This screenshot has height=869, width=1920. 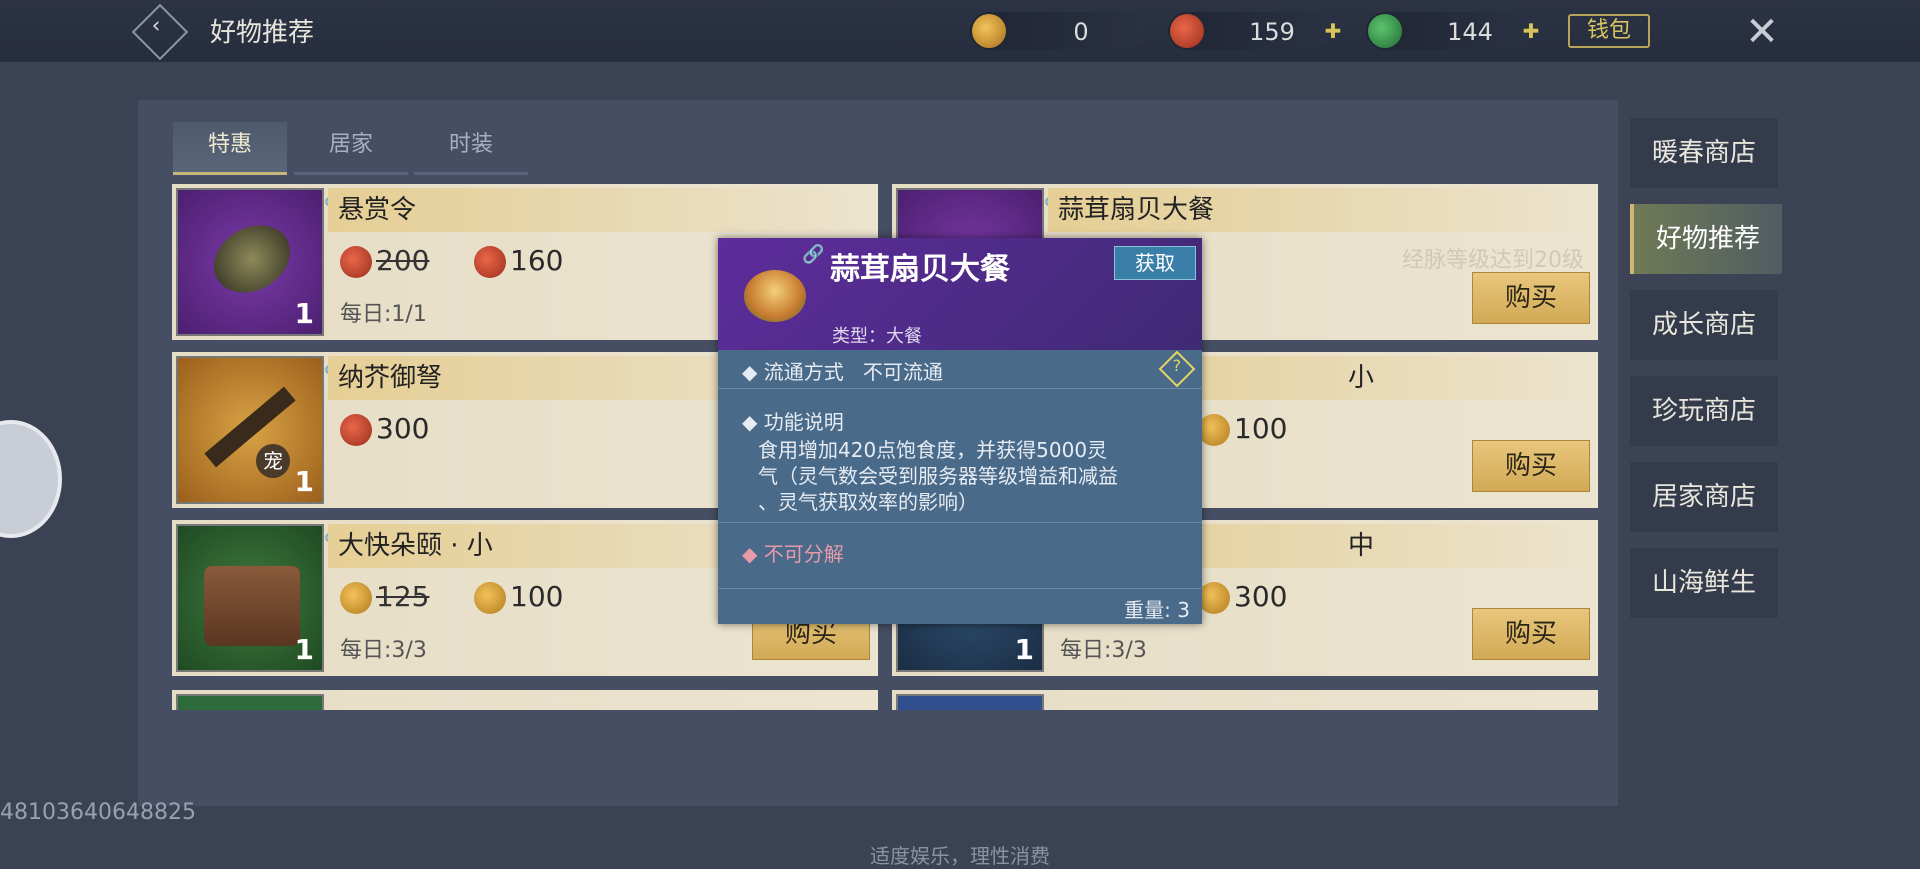 What do you see at coordinates (1157, 610) in the screenshot?
I see `item-weight: 重量: 3` at bounding box center [1157, 610].